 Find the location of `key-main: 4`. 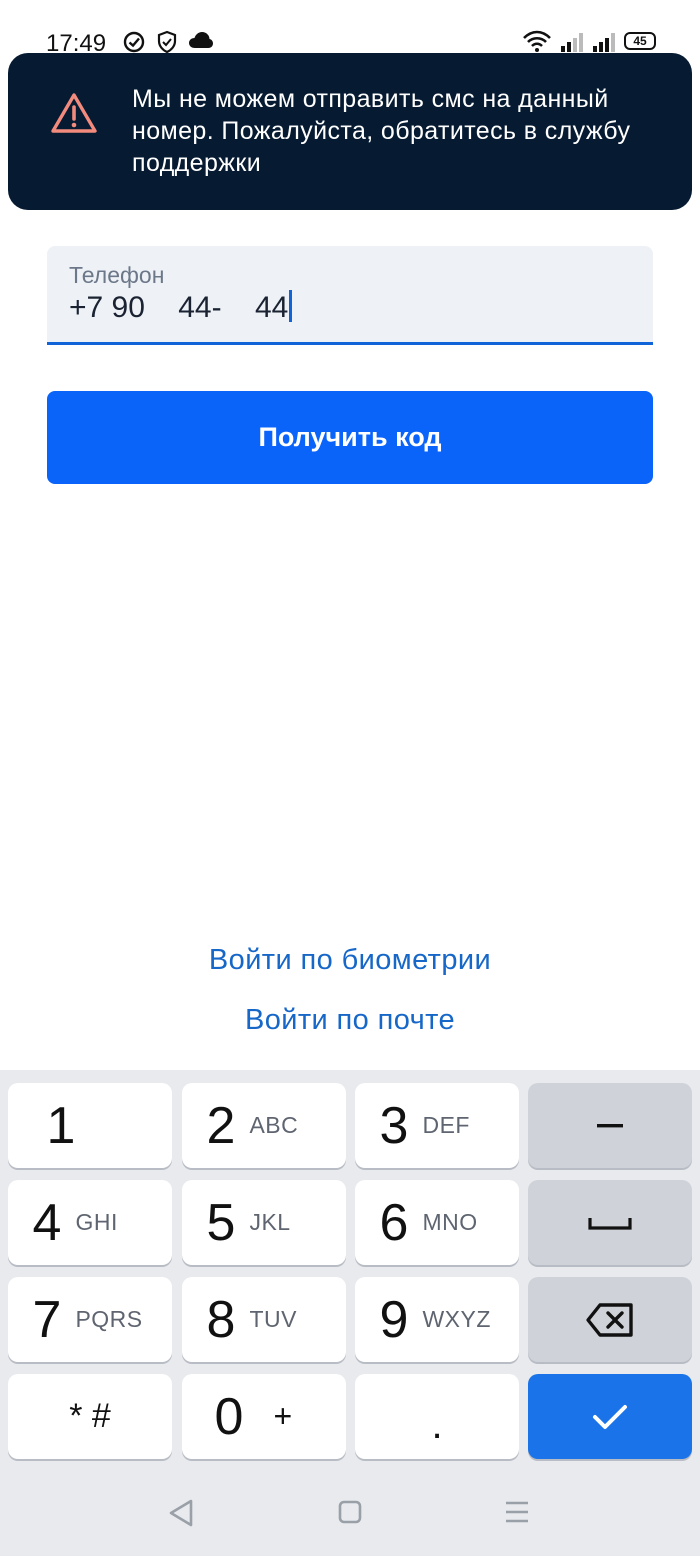

key-main: 4 is located at coordinates (47, 1222).